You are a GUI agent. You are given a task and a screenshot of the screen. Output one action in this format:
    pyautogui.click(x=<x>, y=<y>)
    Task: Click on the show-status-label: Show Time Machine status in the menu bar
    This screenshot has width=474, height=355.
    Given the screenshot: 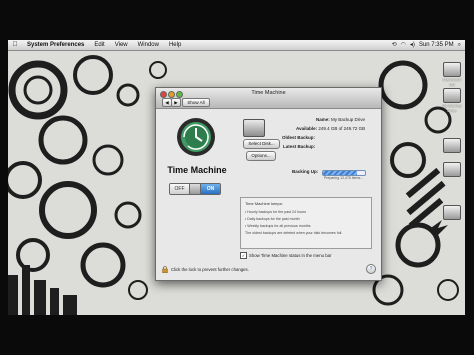 What is the action you would take?
    pyautogui.click(x=290, y=255)
    